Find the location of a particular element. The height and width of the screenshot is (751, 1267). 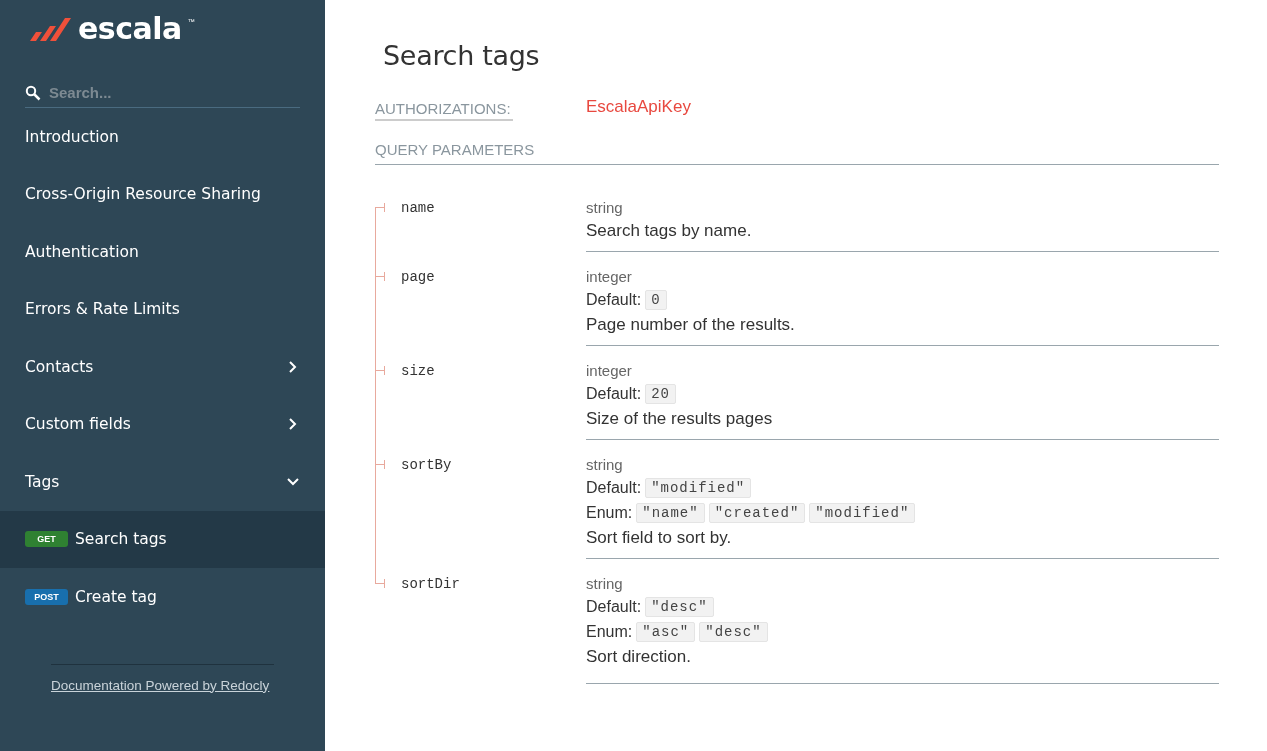

section-heading: QUERY PARAMETERS is located at coordinates (797, 143).